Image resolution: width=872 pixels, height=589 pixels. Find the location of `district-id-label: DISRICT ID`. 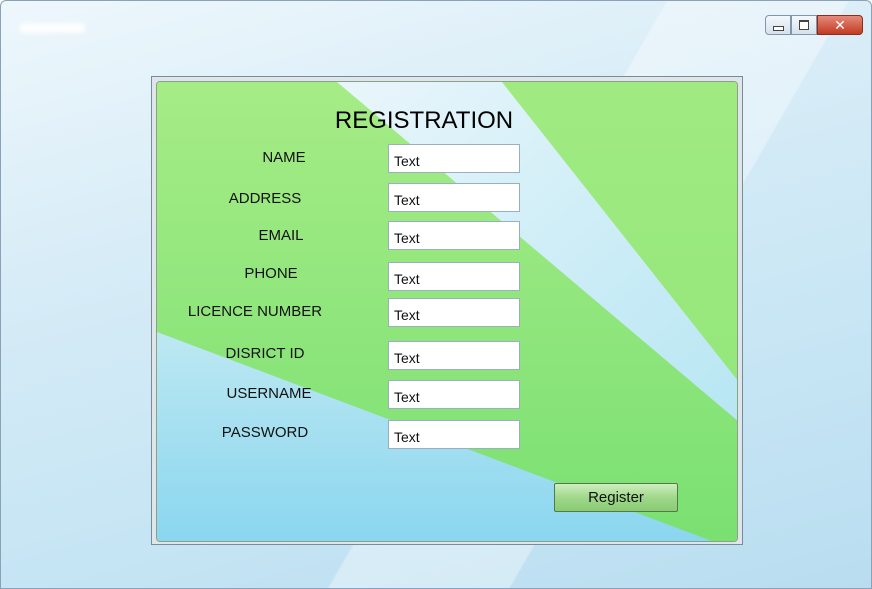

district-id-label: DISRICT ID is located at coordinates (265, 353).